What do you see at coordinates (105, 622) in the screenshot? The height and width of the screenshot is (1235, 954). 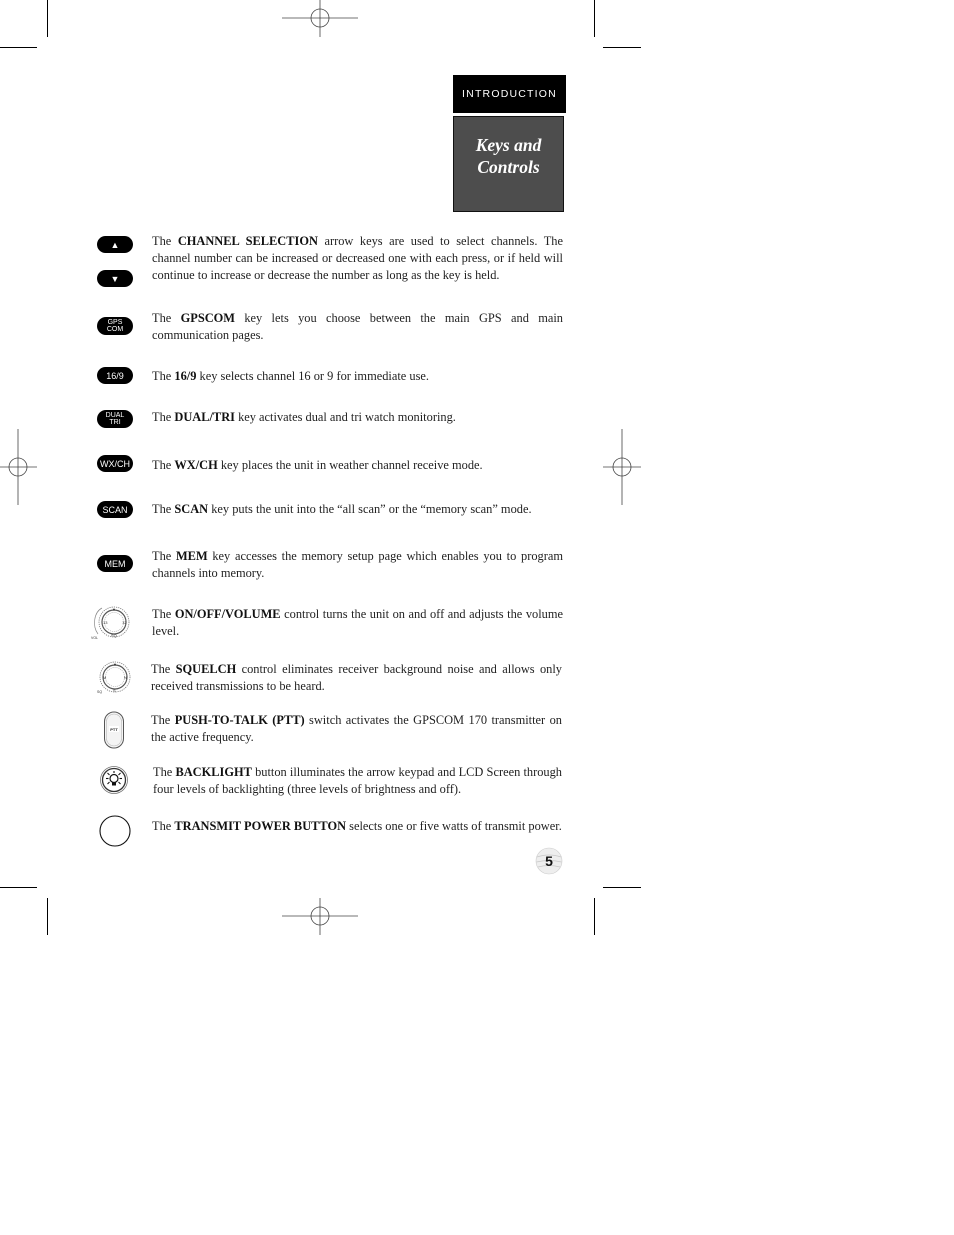 I see `svg-text: 13` at bounding box center [105, 622].